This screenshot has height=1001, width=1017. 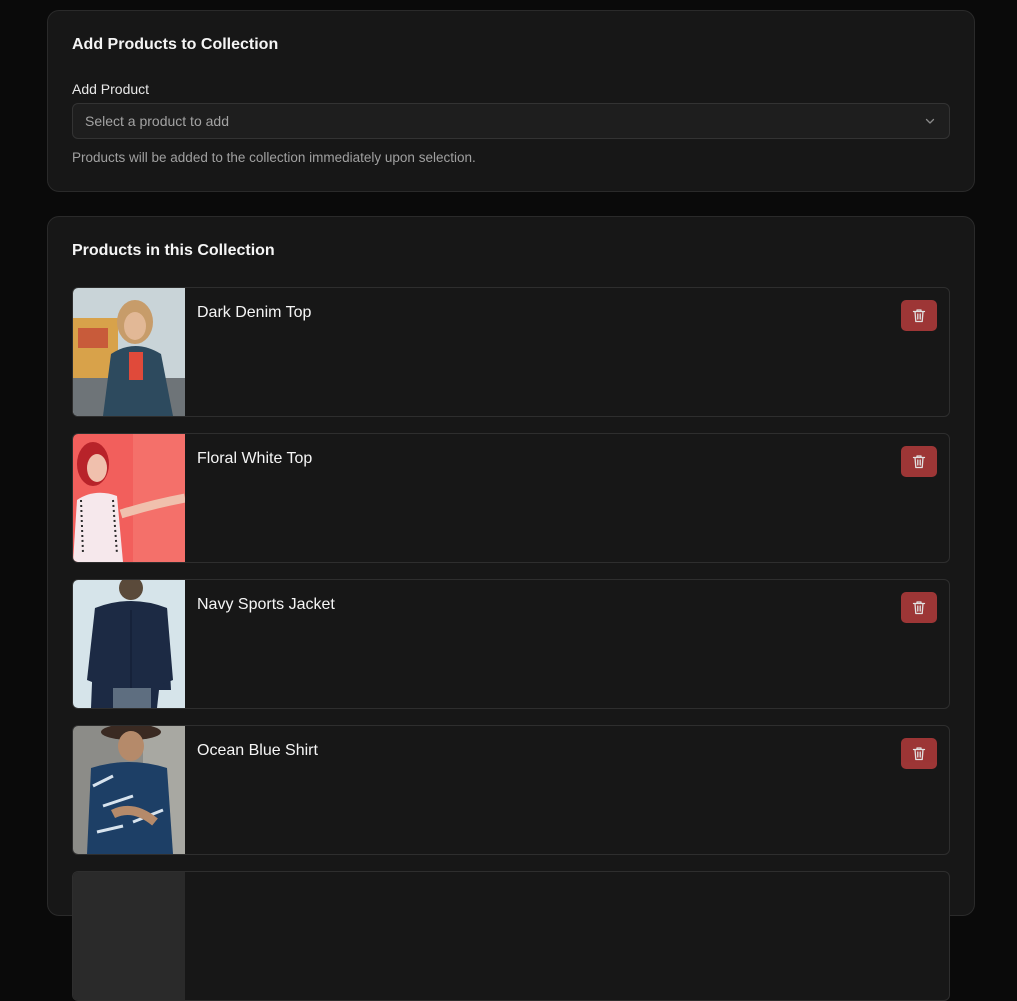 I want to click on product-name: Ocean Blue Shirt, so click(x=257, y=750).